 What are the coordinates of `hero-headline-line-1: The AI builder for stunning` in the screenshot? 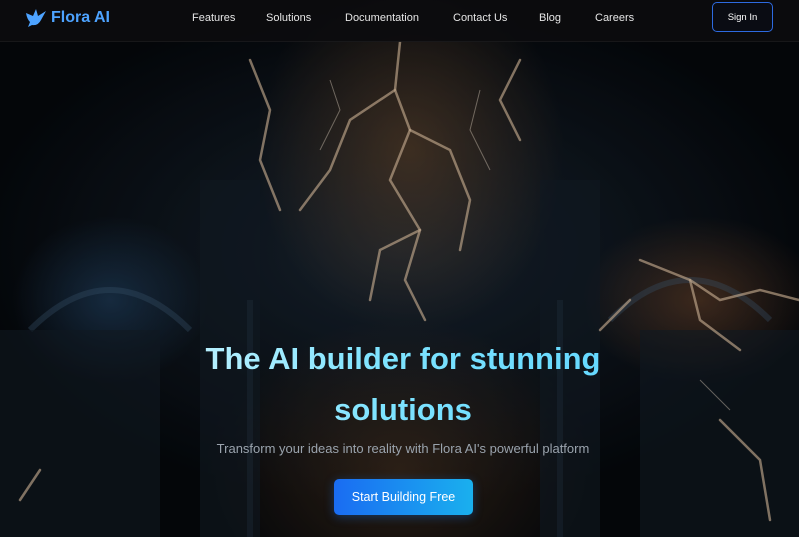 It's located at (403, 358).